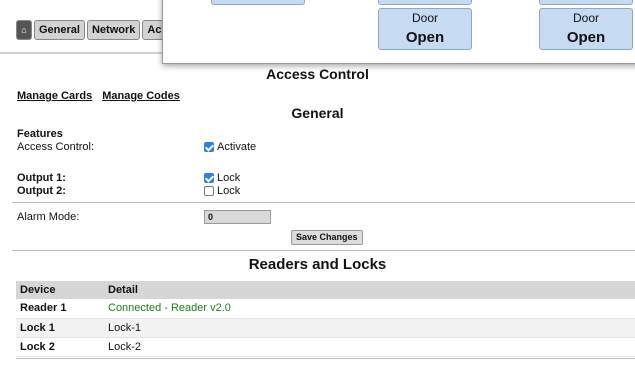  I want to click on table-header-row: Device Detail, so click(325, 290).